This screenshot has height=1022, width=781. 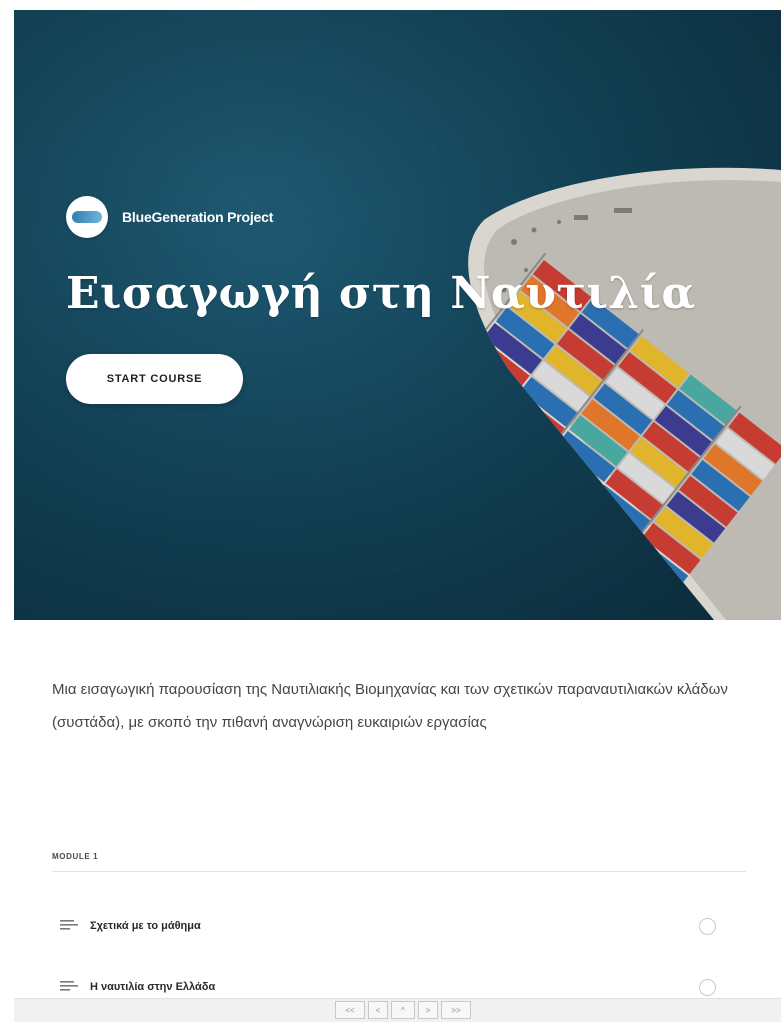 I want to click on module-divider, so click(x=399, y=871).